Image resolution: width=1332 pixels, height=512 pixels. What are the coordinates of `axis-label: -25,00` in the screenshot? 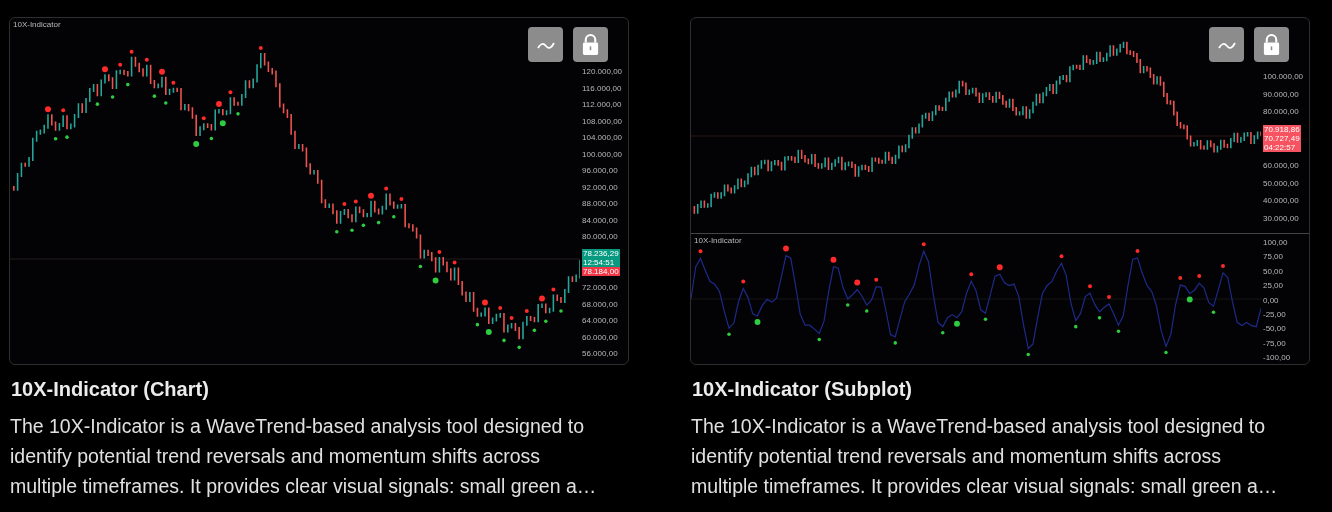 It's located at (1274, 314).